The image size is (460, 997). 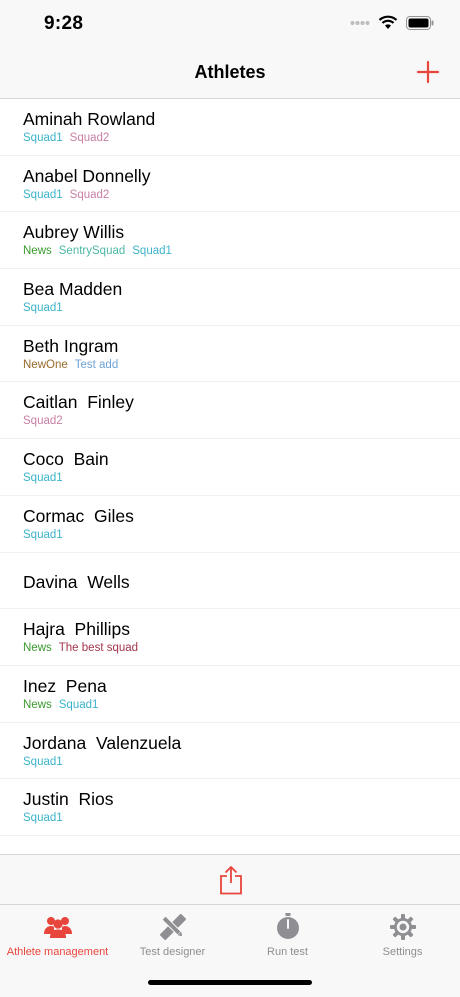 What do you see at coordinates (172, 952) in the screenshot?
I see `tab-label: Test designer` at bounding box center [172, 952].